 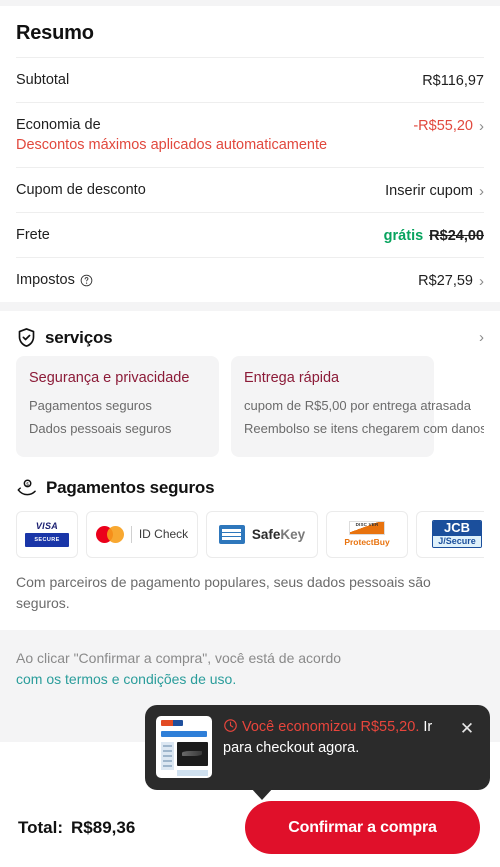 I want to click on id-check-label: ID Check, so click(x=163, y=534).